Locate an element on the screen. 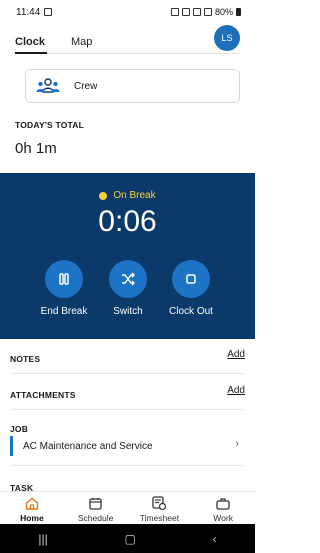  job-title: JOB is located at coordinates (19, 429).